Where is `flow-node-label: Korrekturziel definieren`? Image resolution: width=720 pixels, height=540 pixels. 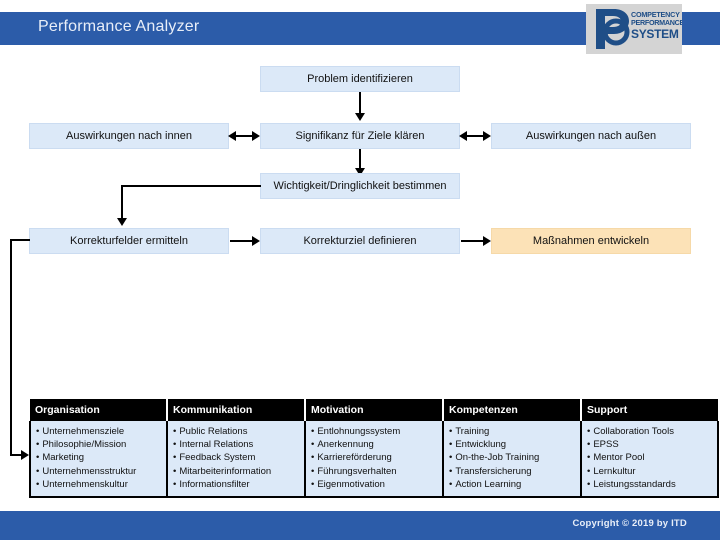
flow-node-label: Korrekturziel definieren is located at coordinates (360, 241).